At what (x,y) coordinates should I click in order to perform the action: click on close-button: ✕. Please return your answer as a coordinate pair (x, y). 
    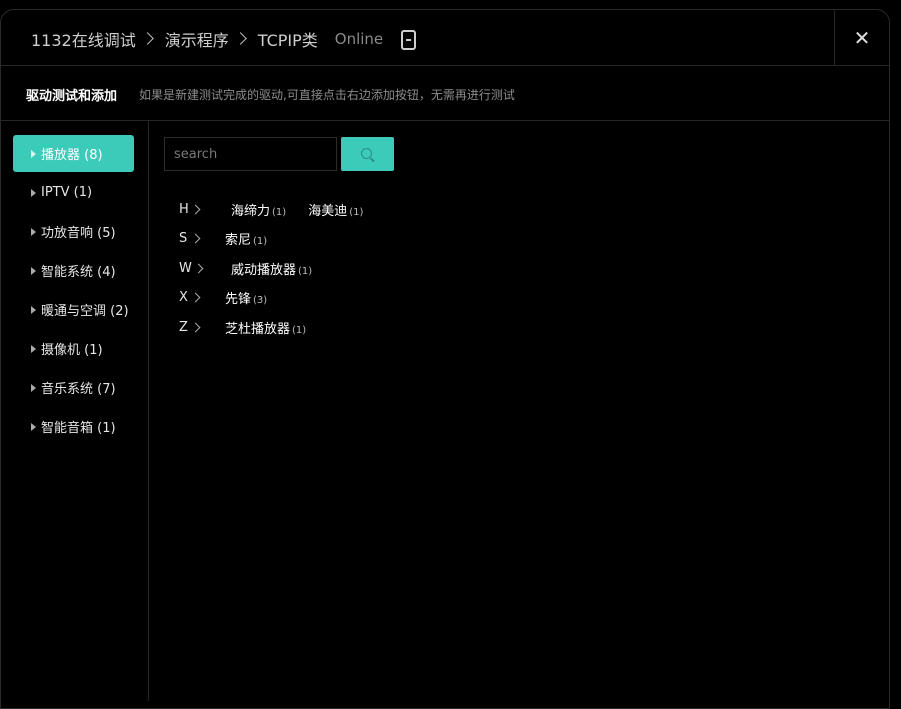
    Looking at the image, I should click on (861, 37).